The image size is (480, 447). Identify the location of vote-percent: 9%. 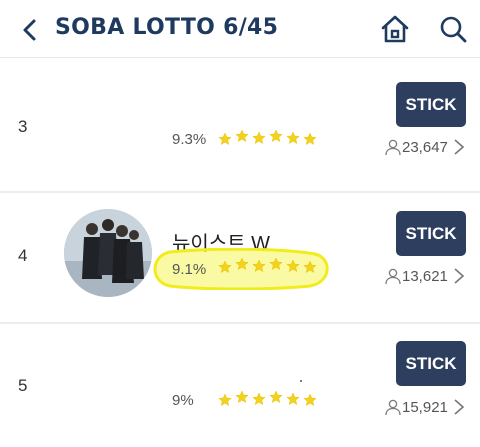
(183, 400).